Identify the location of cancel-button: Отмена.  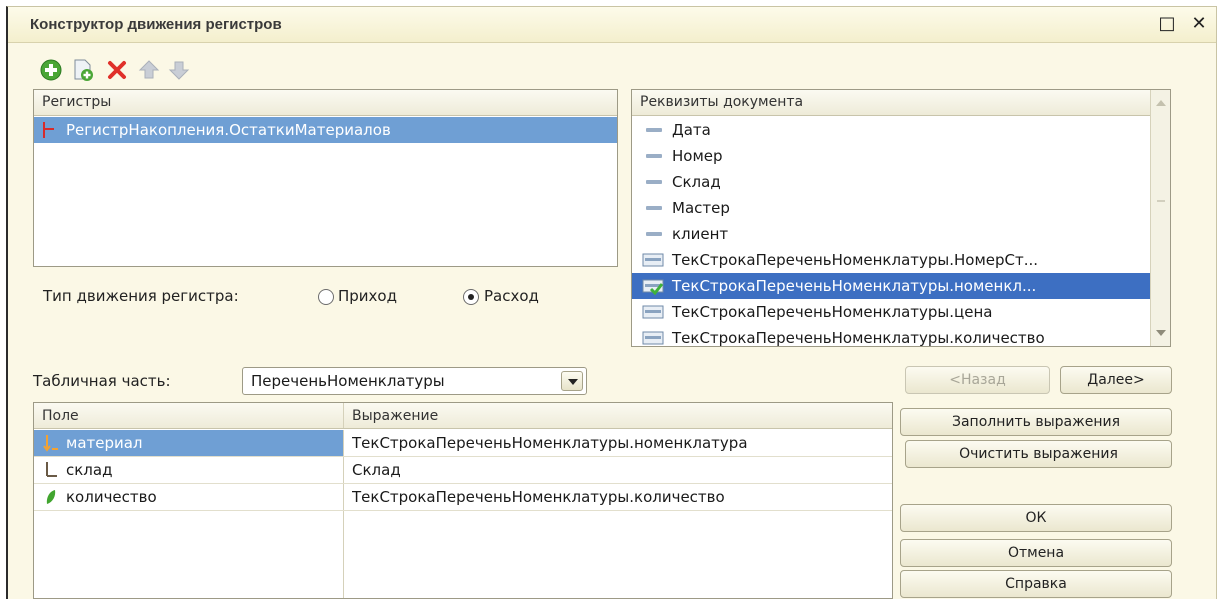
(1036, 553).